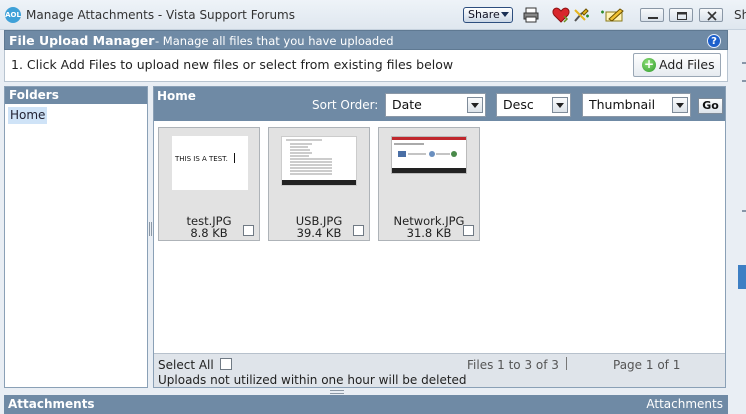 The image size is (746, 414). I want to click on file-tile: USB.JPG 39.4 KB, so click(319, 184).